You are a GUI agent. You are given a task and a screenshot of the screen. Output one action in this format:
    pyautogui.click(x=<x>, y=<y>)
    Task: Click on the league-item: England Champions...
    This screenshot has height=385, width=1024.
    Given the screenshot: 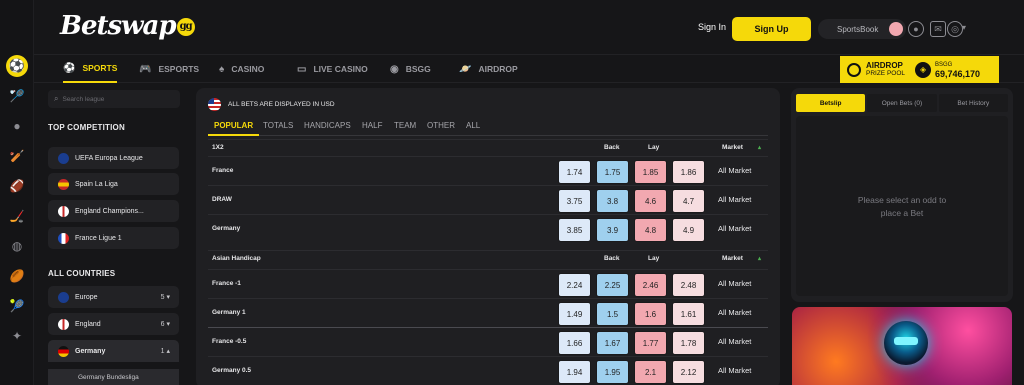 What is the action you would take?
    pyautogui.click(x=113, y=211)
    